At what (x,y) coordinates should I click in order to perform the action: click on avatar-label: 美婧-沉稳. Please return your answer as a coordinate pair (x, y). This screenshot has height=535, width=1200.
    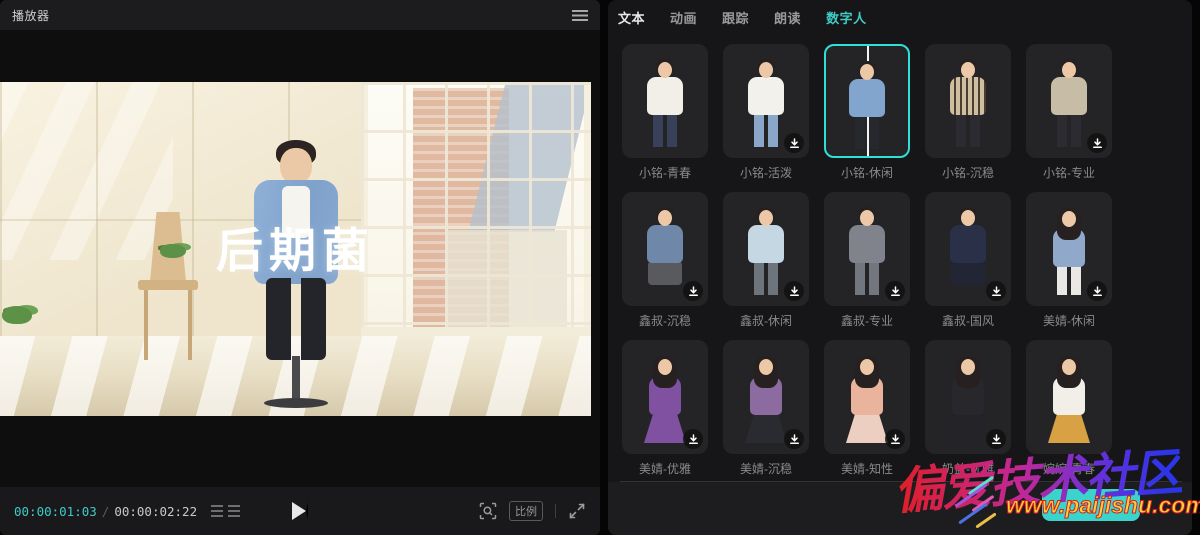
    Looking at the image, I should click on (766, 469).